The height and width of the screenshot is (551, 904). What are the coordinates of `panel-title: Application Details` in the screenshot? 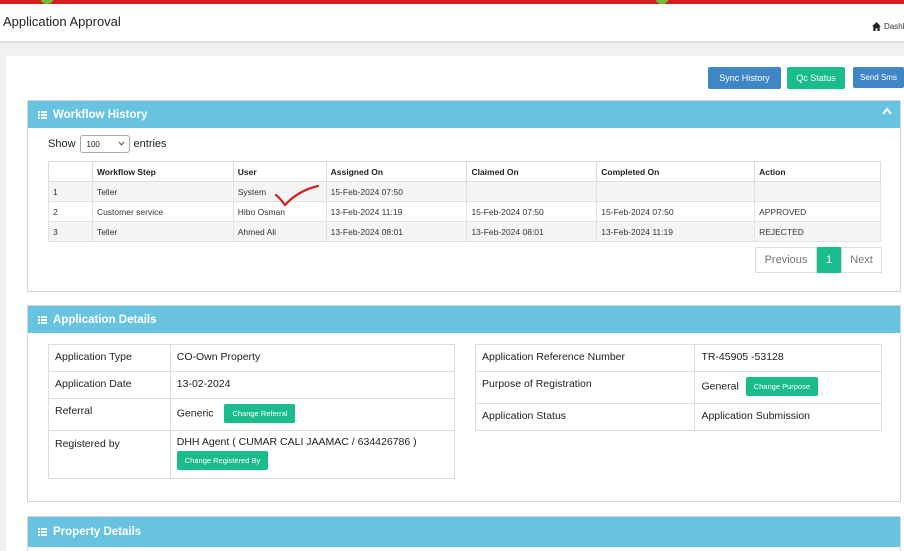 It's located at (105, 319).